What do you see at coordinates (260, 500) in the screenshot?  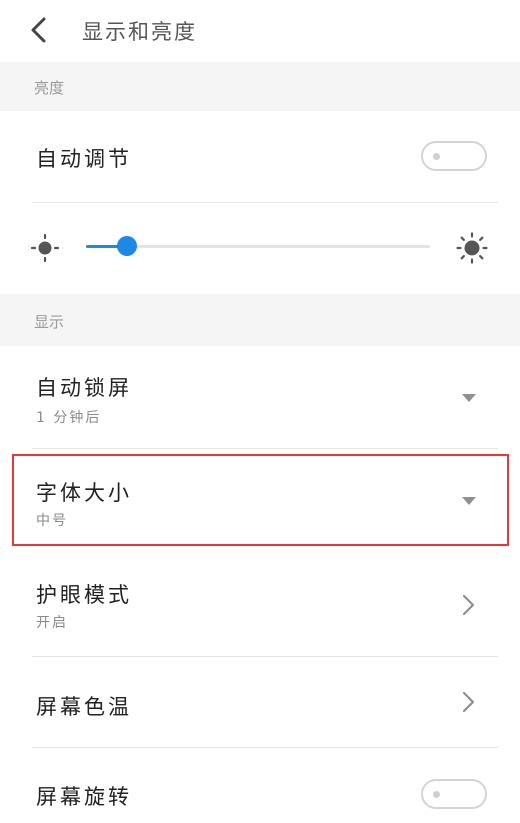 I see `highlight-box` at bounding box center [260, 500].